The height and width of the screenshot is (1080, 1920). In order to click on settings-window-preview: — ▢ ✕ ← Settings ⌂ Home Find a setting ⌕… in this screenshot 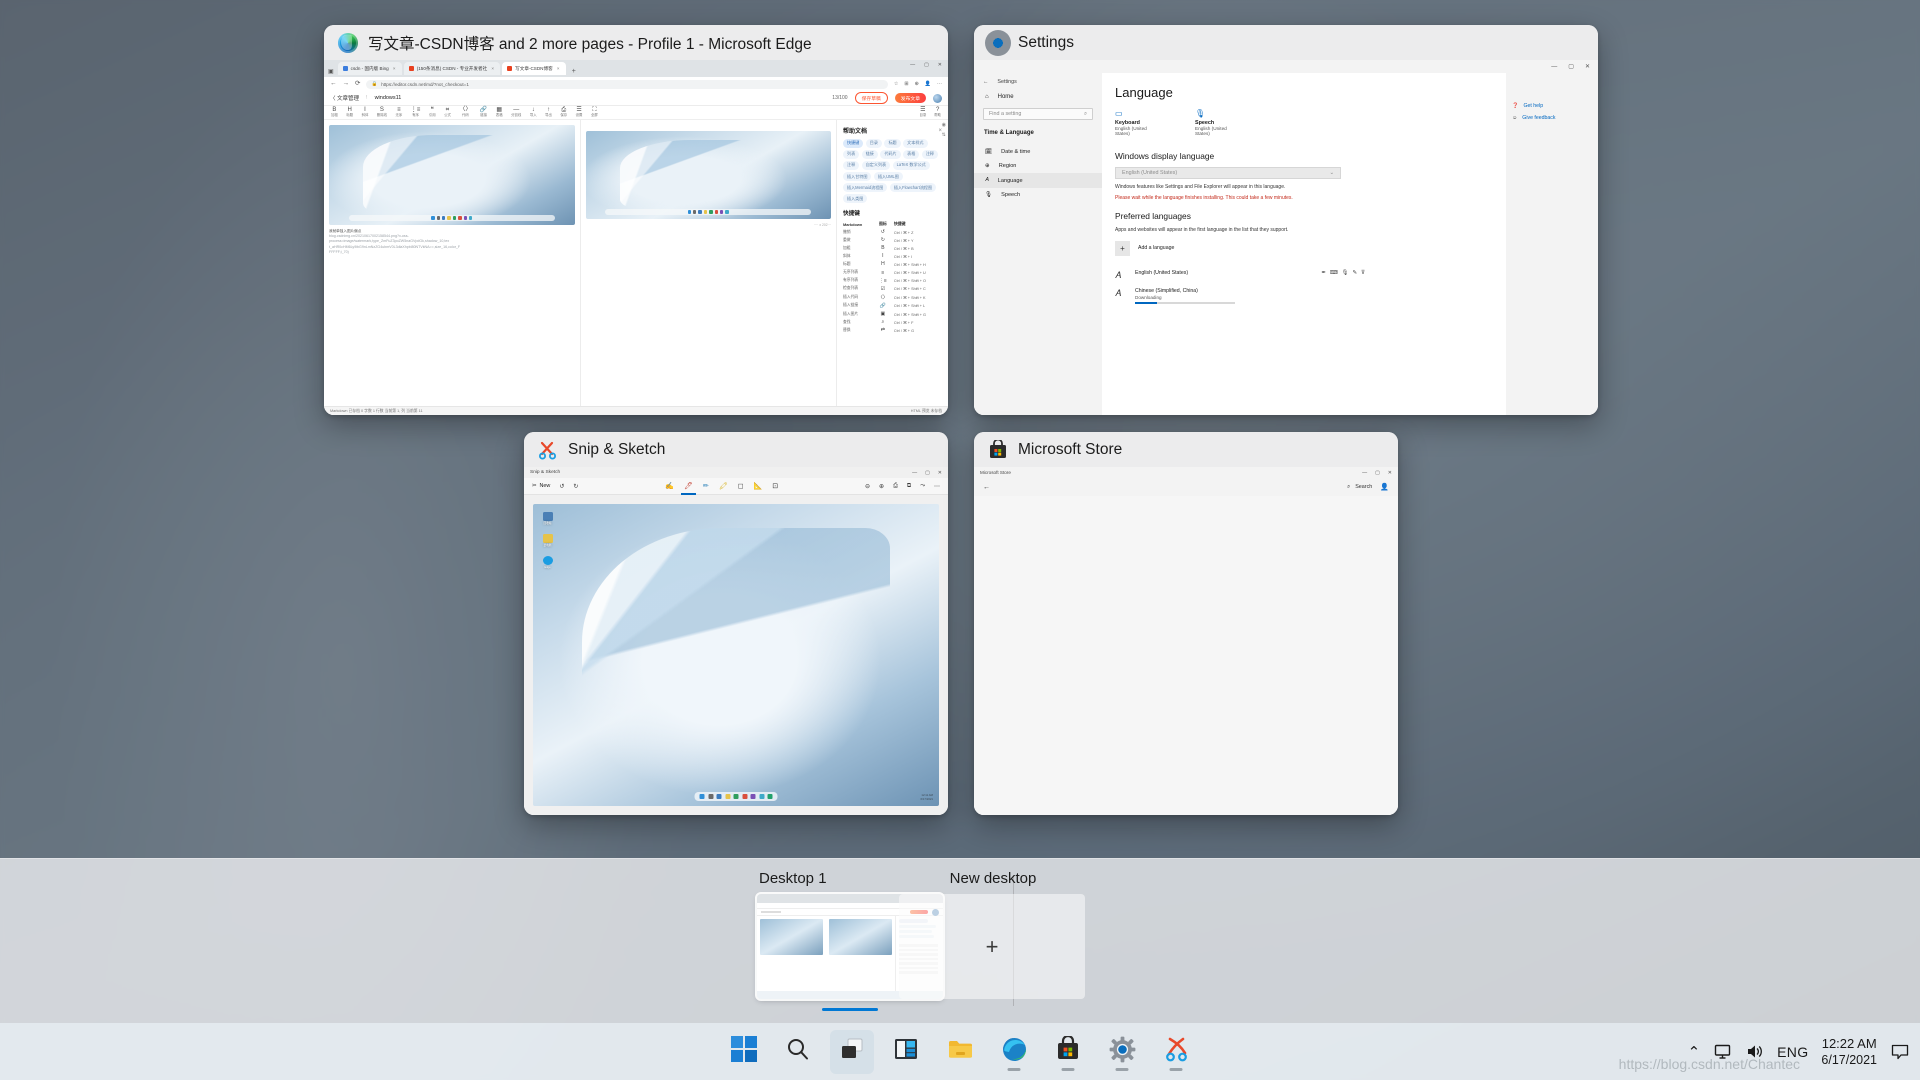, I will do `click(1286, 237)`.